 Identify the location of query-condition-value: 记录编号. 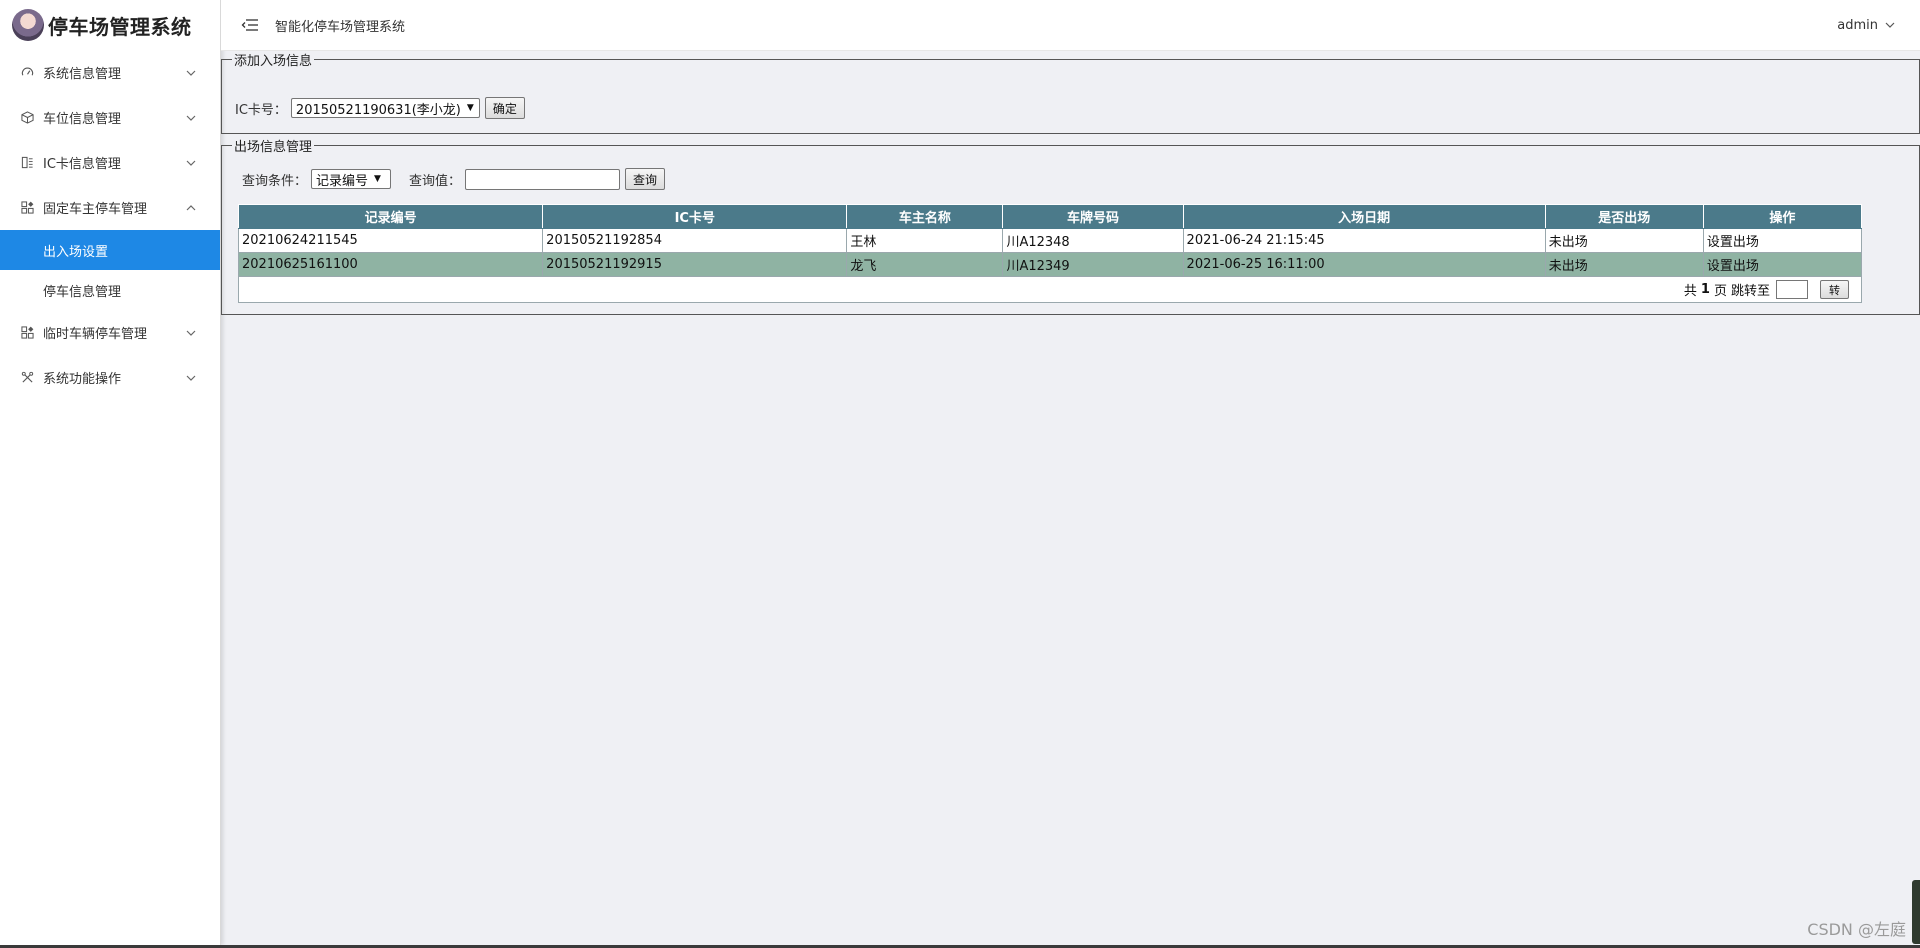
(342, 181).